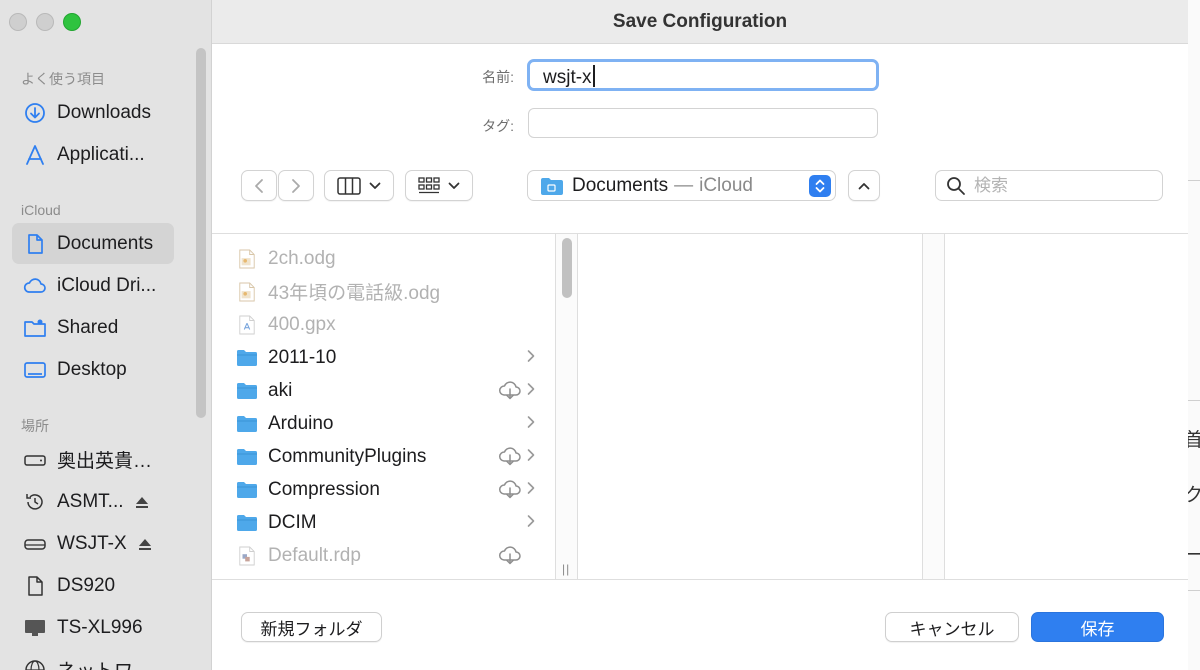 Image resolution: width=1200 pixels, height=670 pixels. What do you see at coordinates (324, 489) in the screenshot?
I see `file-name: Compression` at bounding box center [324, 489].